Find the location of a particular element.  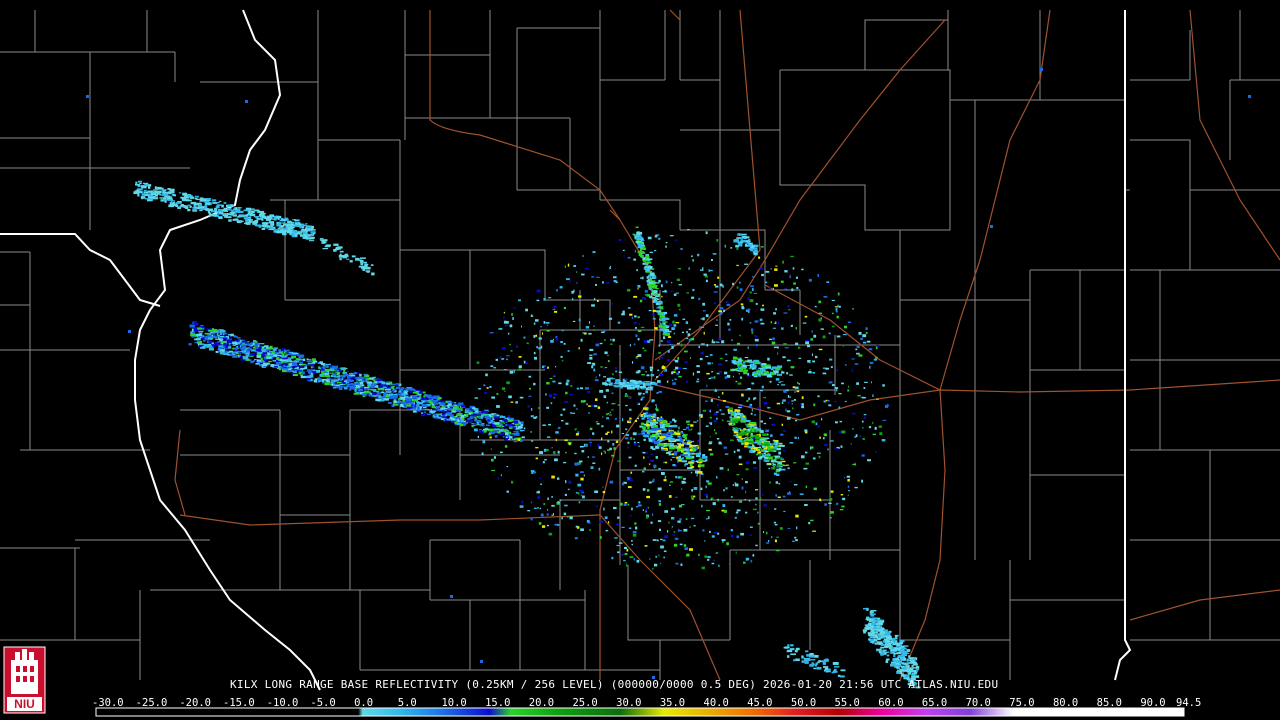

color-scale-tick: -25.0 is located at coordinates (151, 703).